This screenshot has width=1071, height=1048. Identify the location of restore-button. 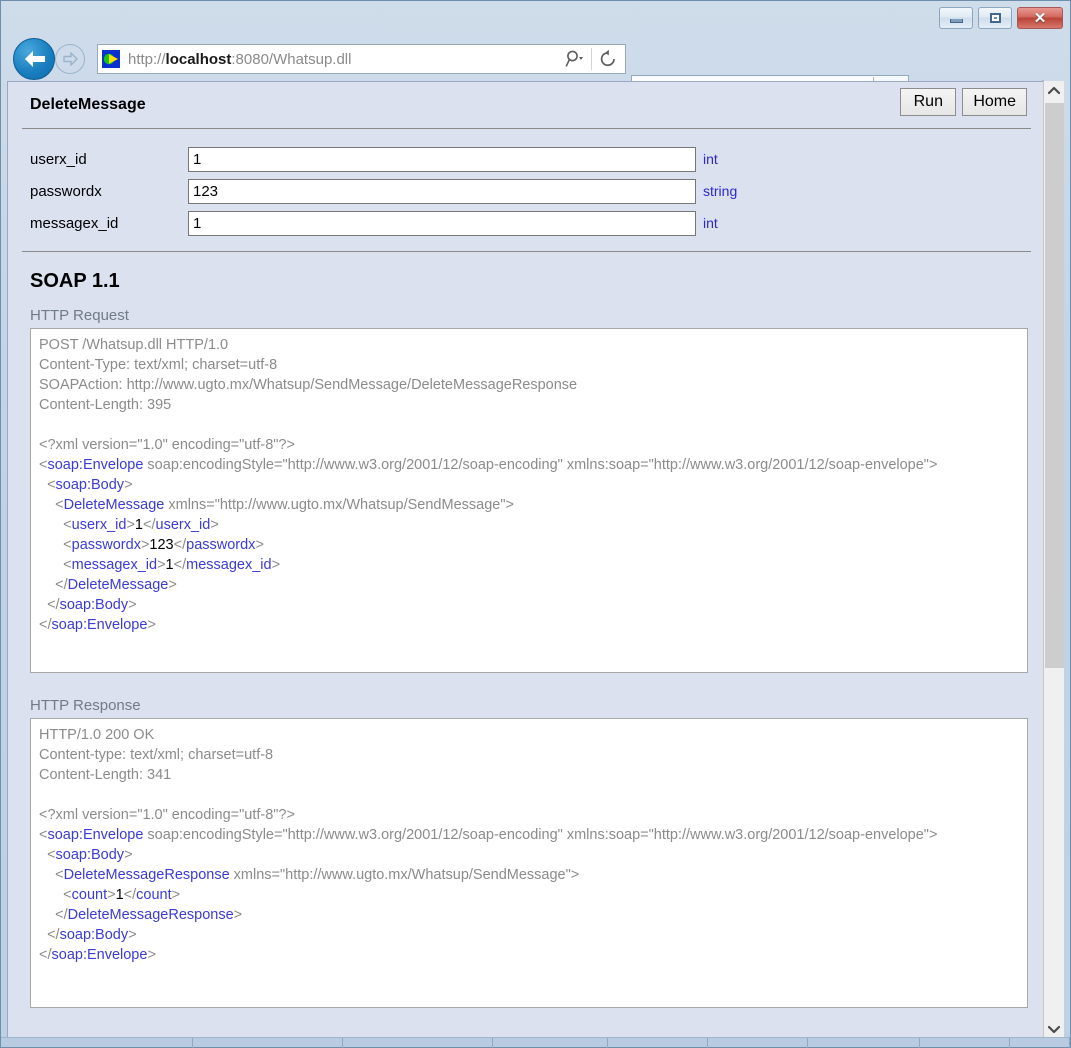
(995, 18).